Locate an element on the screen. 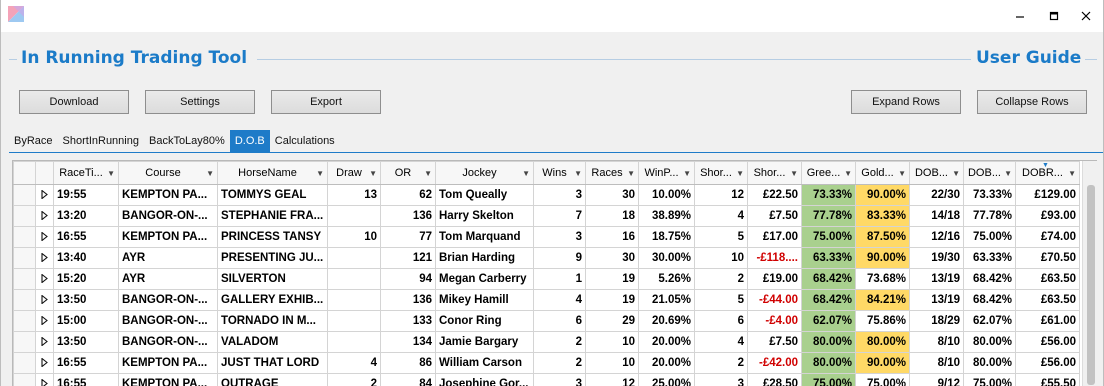  table-cell: £22.50 is located at coordinates (774, 195).